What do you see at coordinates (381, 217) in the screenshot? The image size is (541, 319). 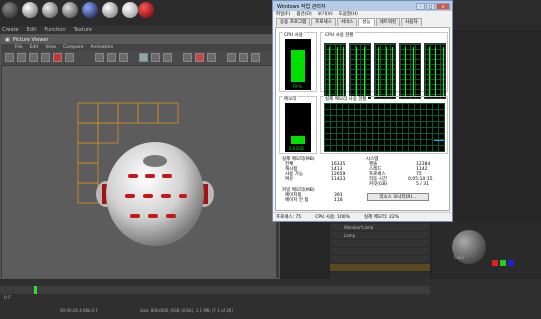 I see `status-memory: 실제 메모리: 22%` at bounding box center [381, 217].